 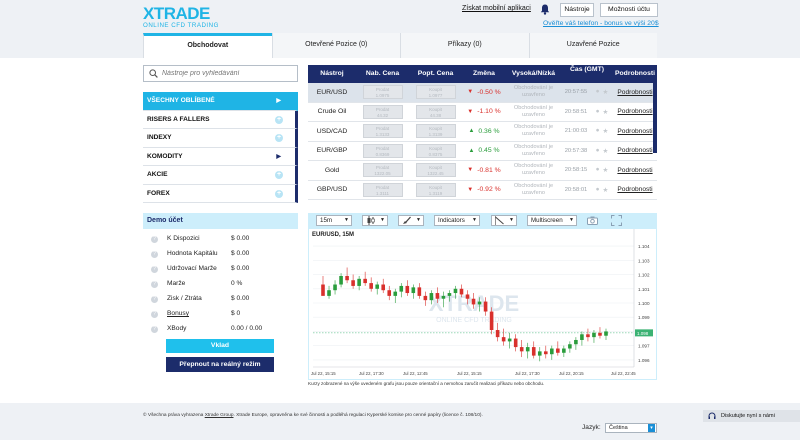 I want to click on headset-icon, so click(x=712, y=415).